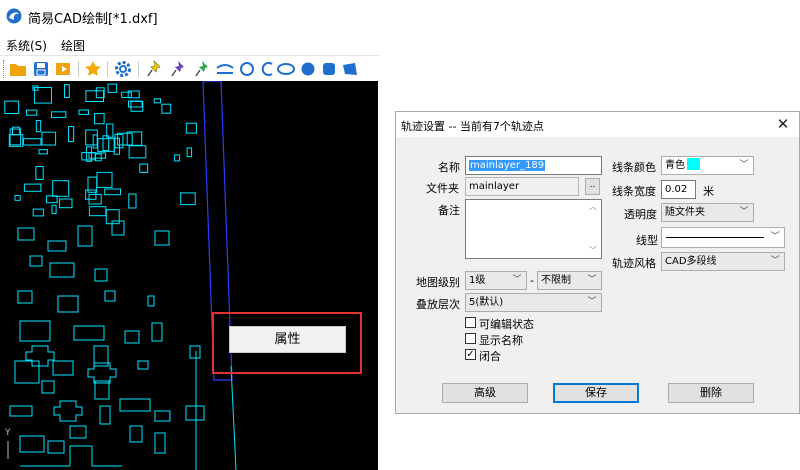 The image size is (800, 470). What do you see at coordinates (329, 69) in the screenshot?
I see `rounded-rect-tool-icon` at bounding box center [329, 69].